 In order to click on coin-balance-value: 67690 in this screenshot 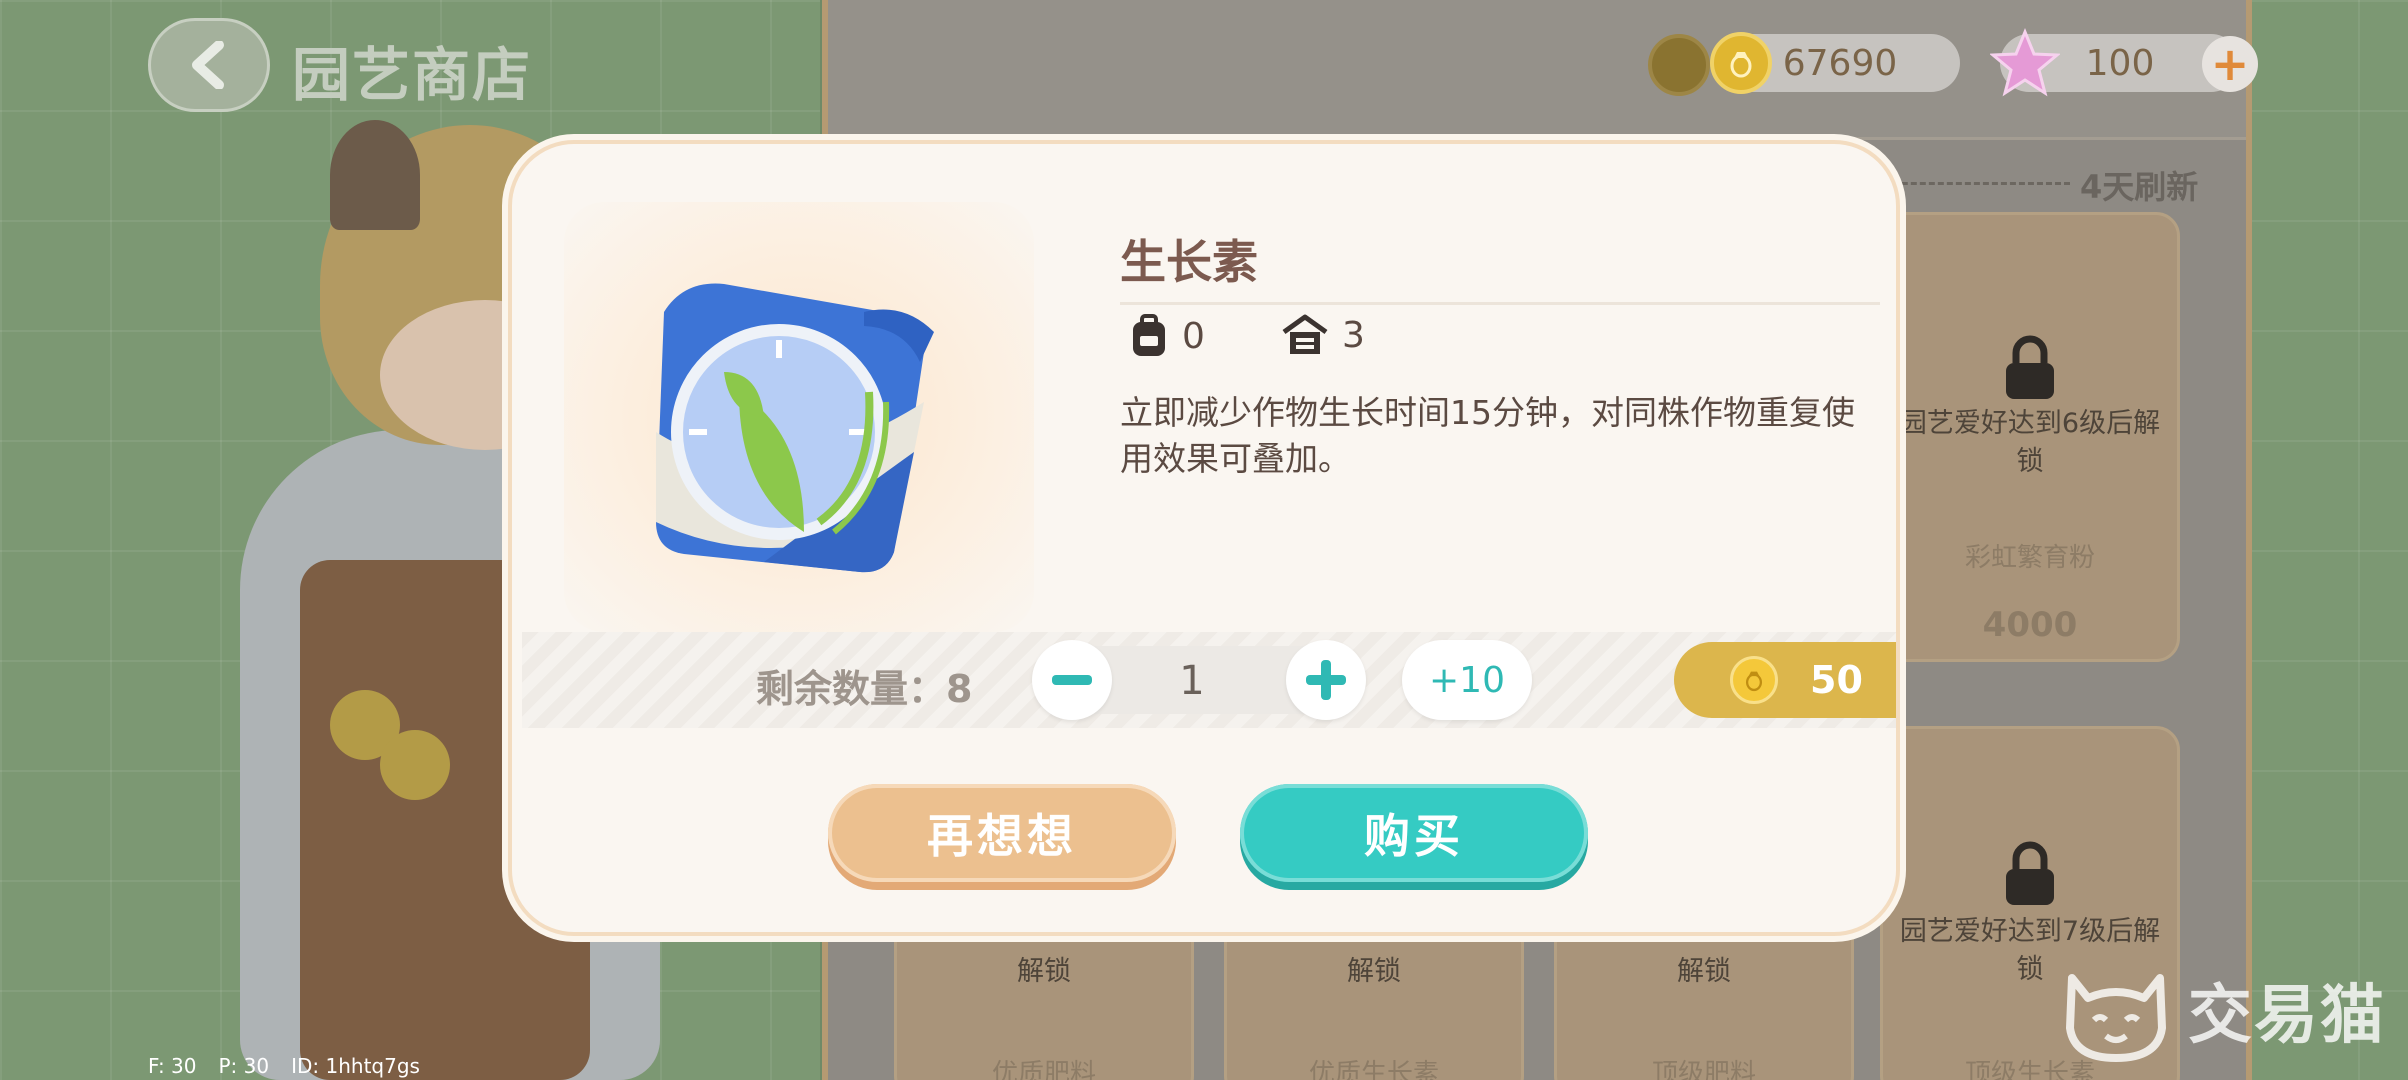, I will do `click(1840, 63)`.